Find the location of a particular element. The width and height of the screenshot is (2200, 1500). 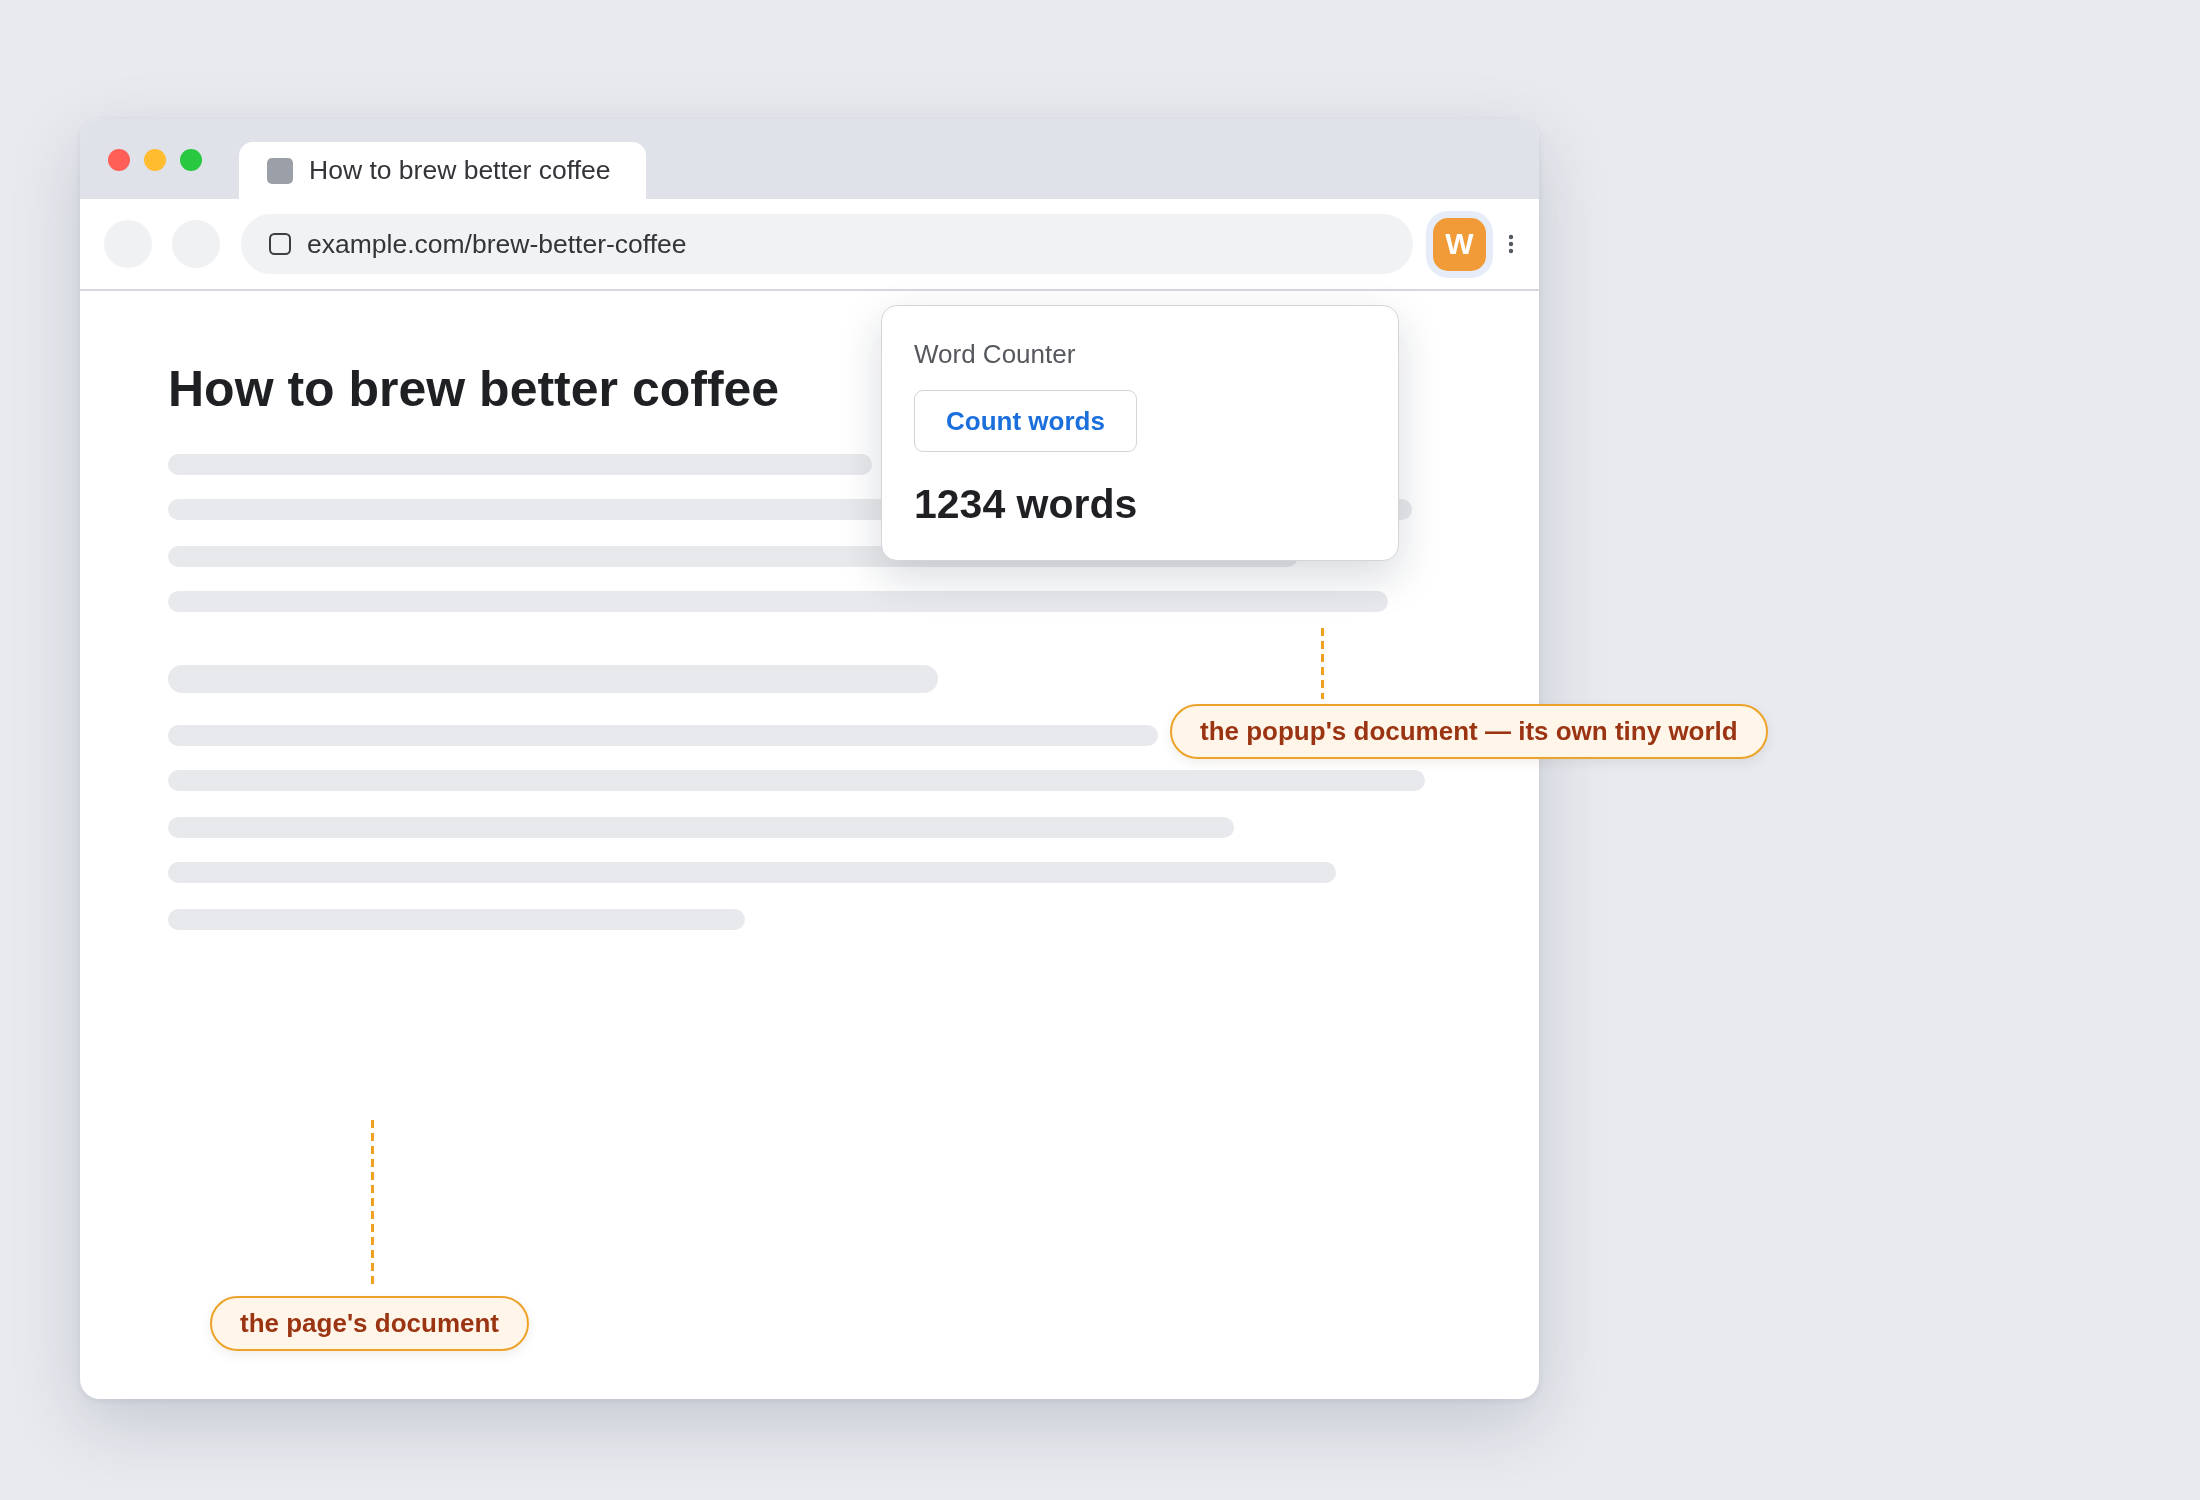

page-heading: How to brew better coffee is located at coordinates (474, 389).